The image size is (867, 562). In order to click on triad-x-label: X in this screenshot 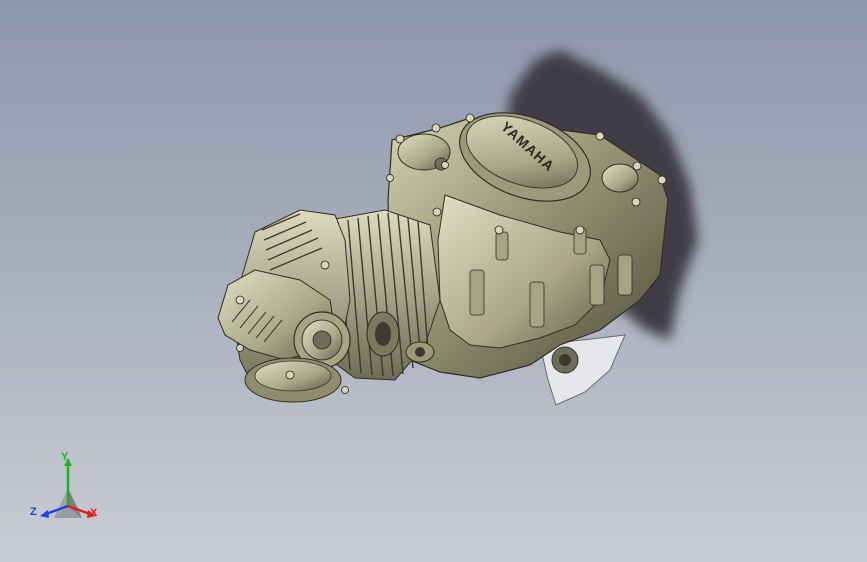, I will do `click(94, 513)`.